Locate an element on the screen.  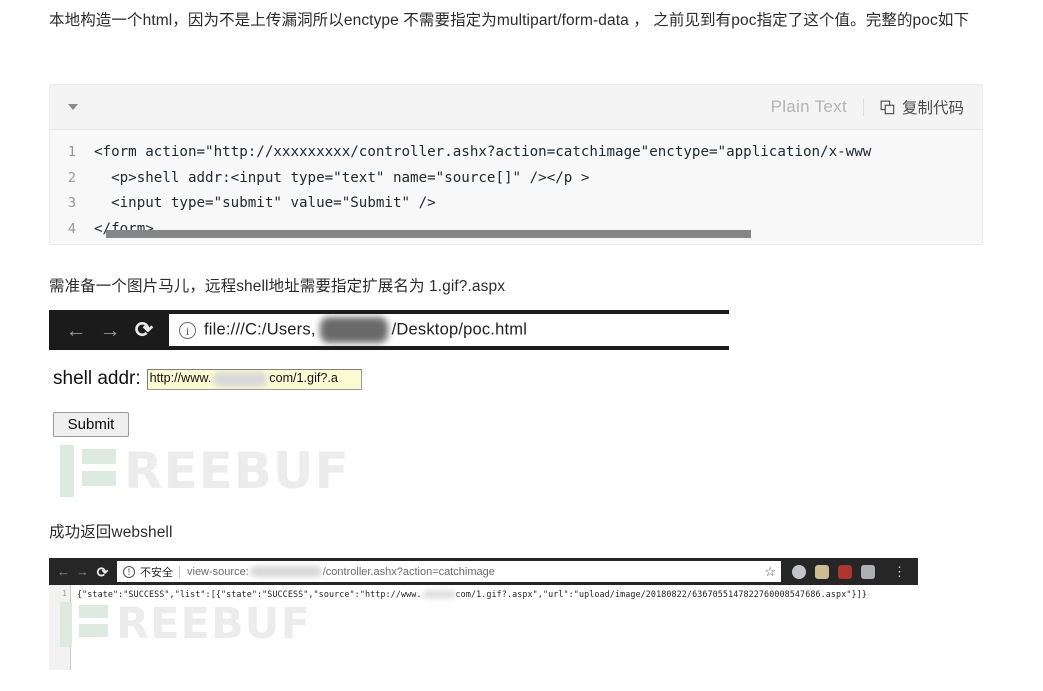
globe-extension-icon is located at coordinates (799, 571).